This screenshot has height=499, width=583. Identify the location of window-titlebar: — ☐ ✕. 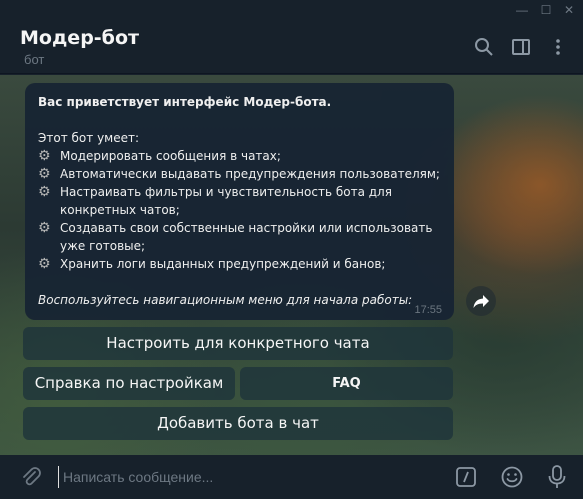
(291, 10).